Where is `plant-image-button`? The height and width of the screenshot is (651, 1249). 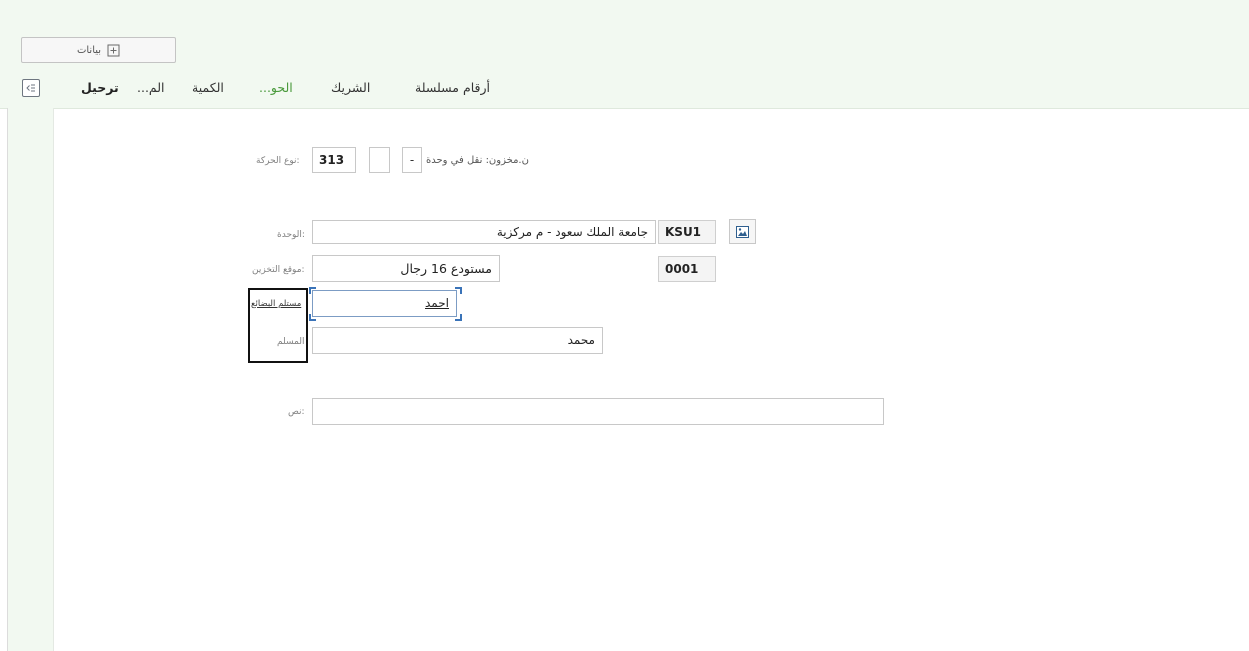
plant-image-button is located at coordinates (742, 231).